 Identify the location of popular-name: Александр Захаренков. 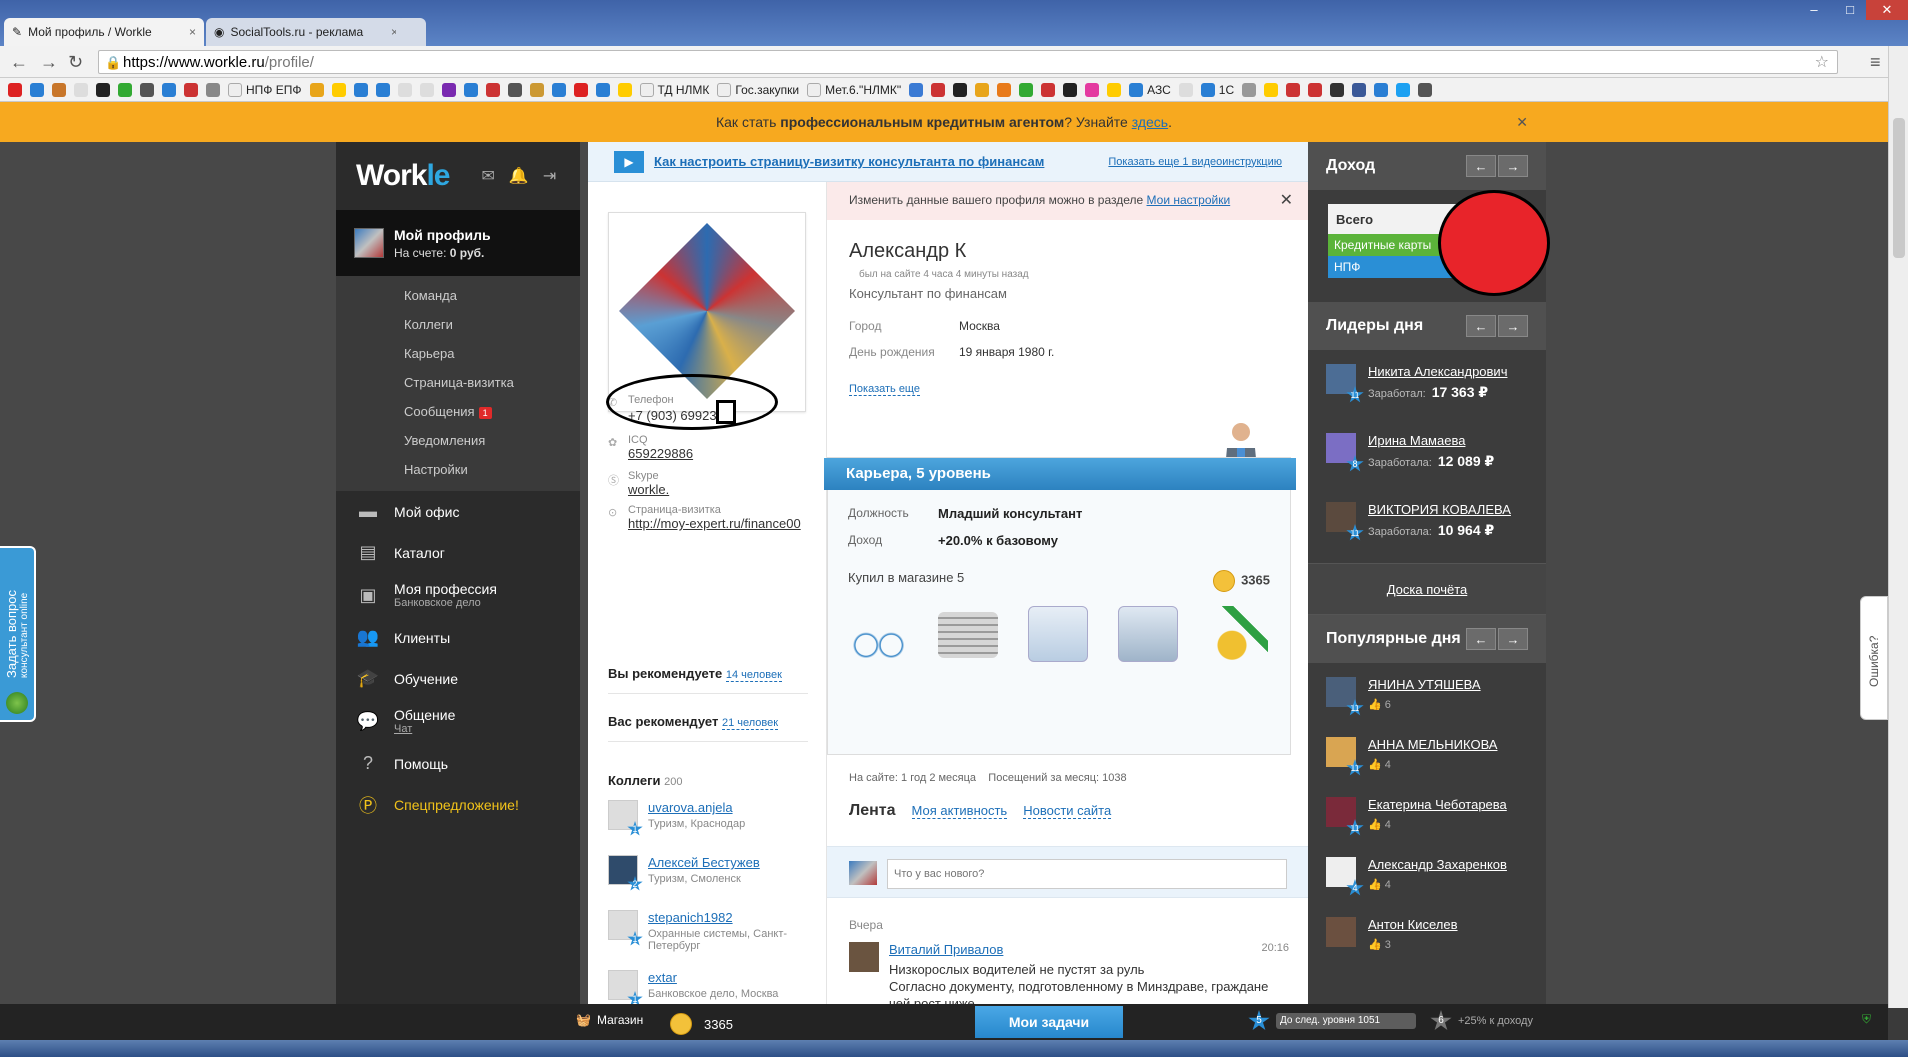
(1437, 864).